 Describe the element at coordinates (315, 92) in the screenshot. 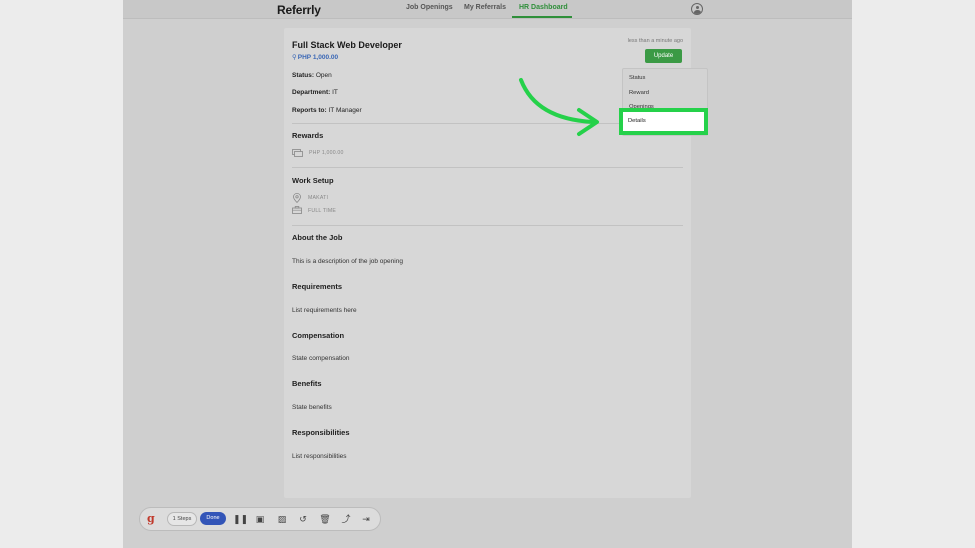

I see `department-field: Department: IT` at that location.